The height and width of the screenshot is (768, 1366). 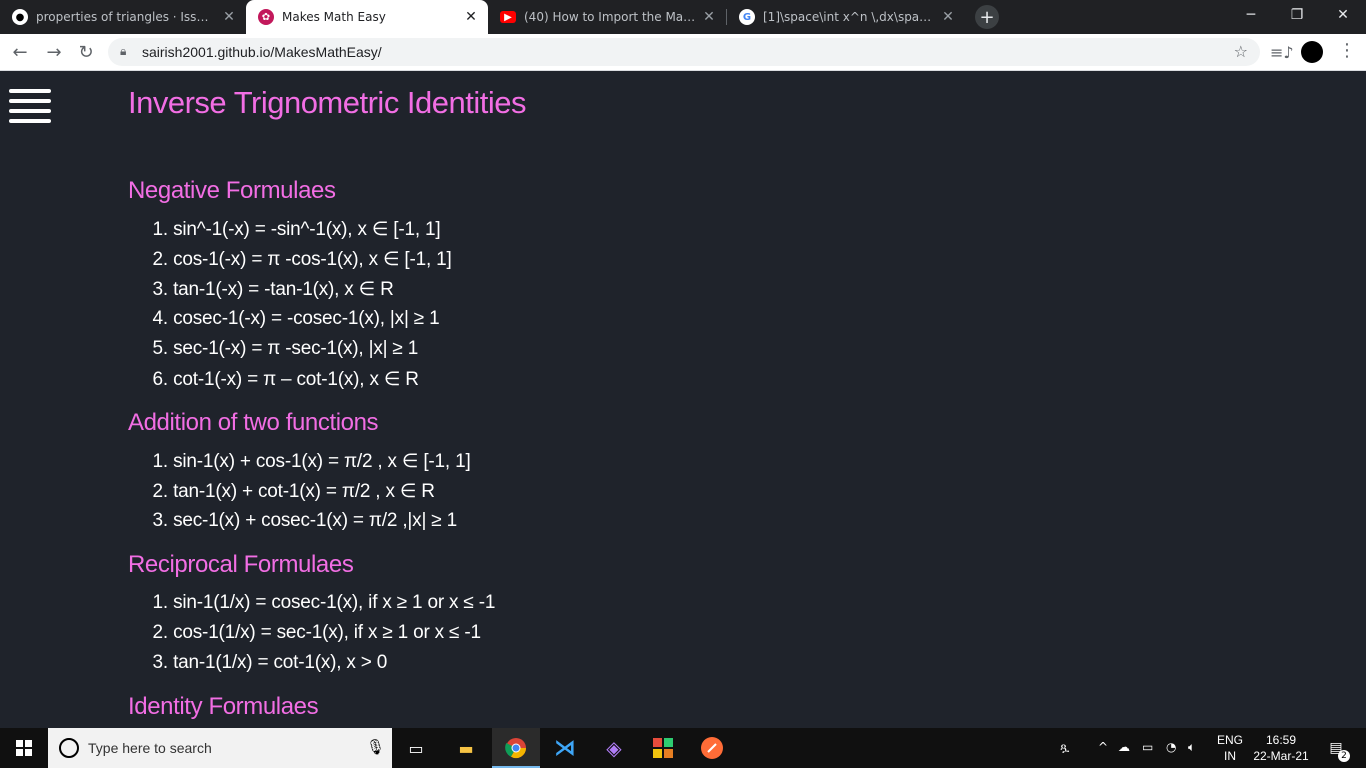 What do you see at coordinates (1282, 52) in the screenshot?
I see `media-control-icon: ≡♪` at bounding box center [1282, 52].